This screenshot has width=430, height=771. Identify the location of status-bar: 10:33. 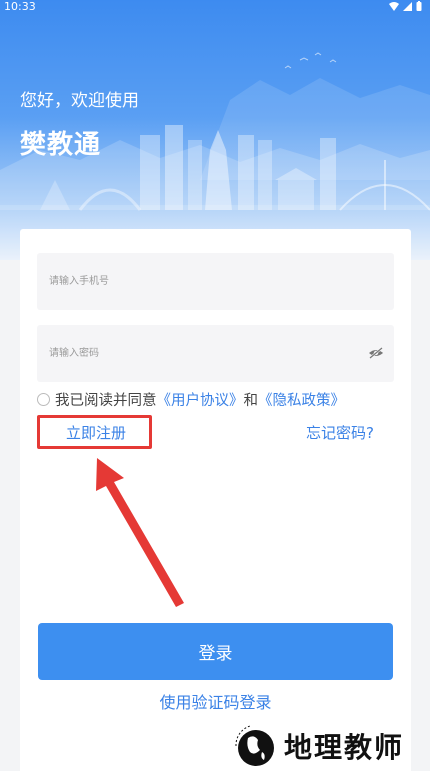
(215, 7).